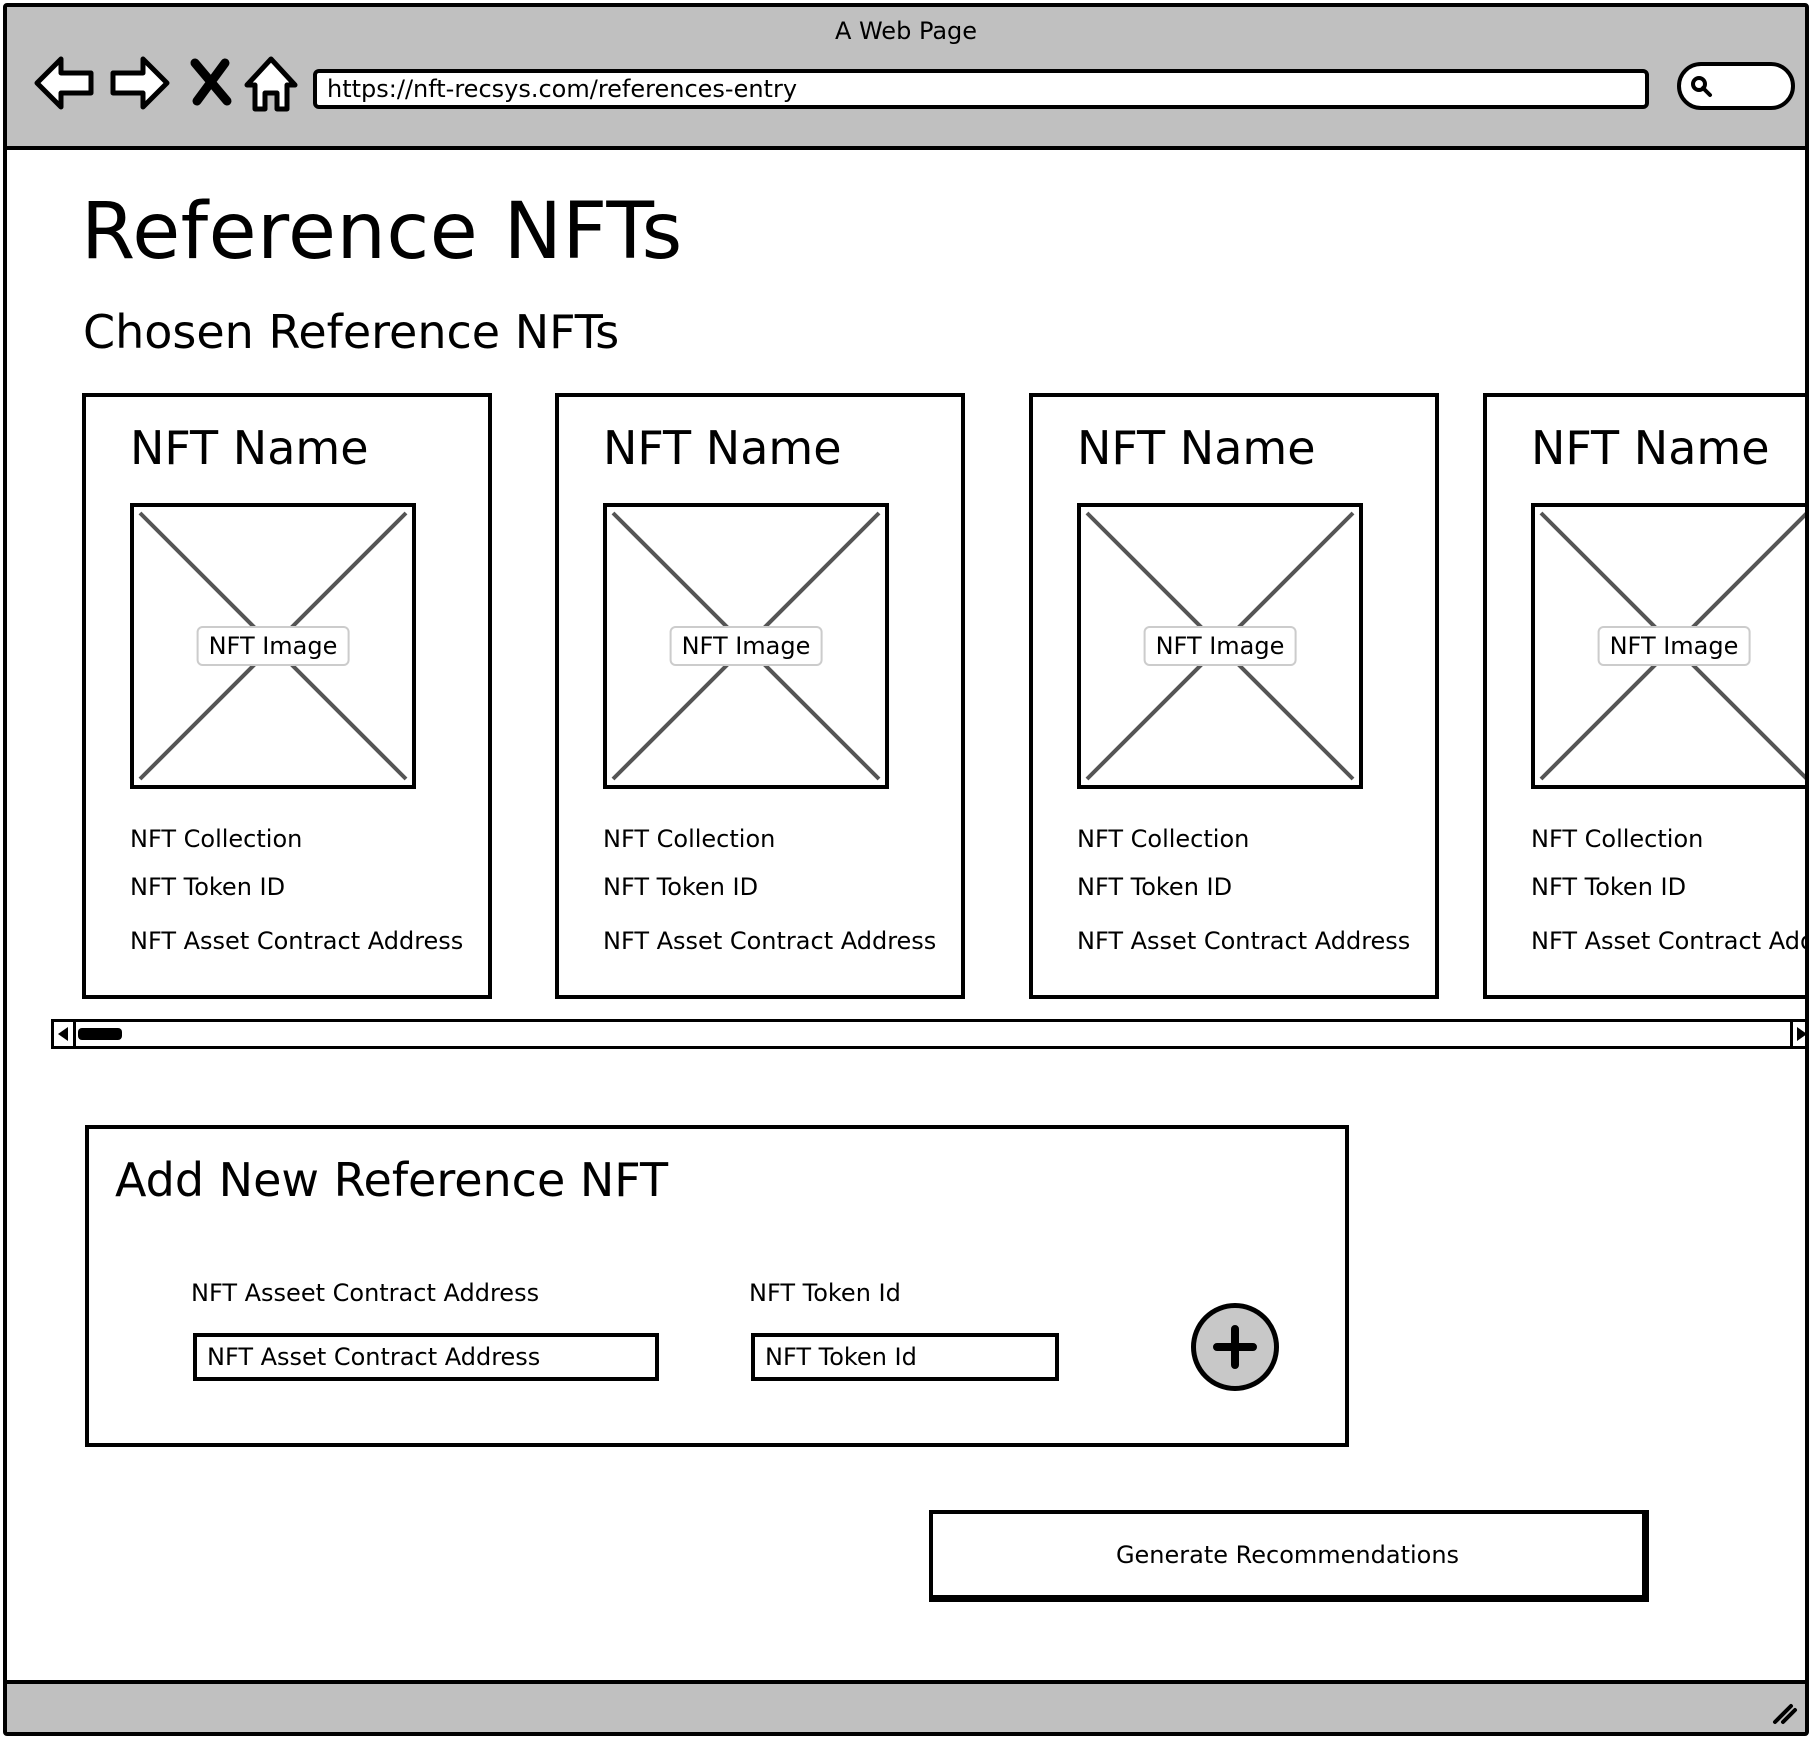  Describe the element at coordinates (1670, 941) in the screenshot. I see `nft-contract-address: NFT Asset Contract Add` at that location.